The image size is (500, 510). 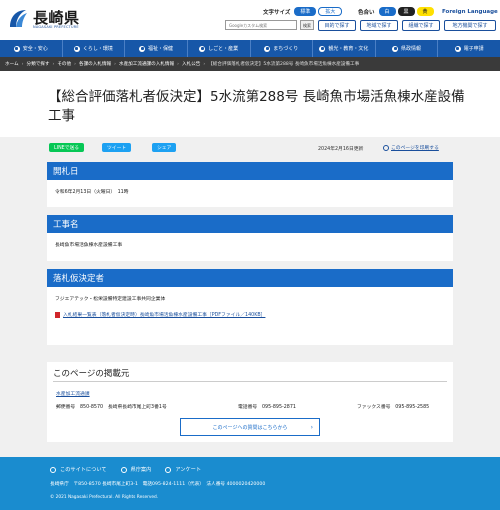 What do you see at coordinates (322, 48) in the screenshot?
I see `flag-icon` at bounding box center [322, 48].